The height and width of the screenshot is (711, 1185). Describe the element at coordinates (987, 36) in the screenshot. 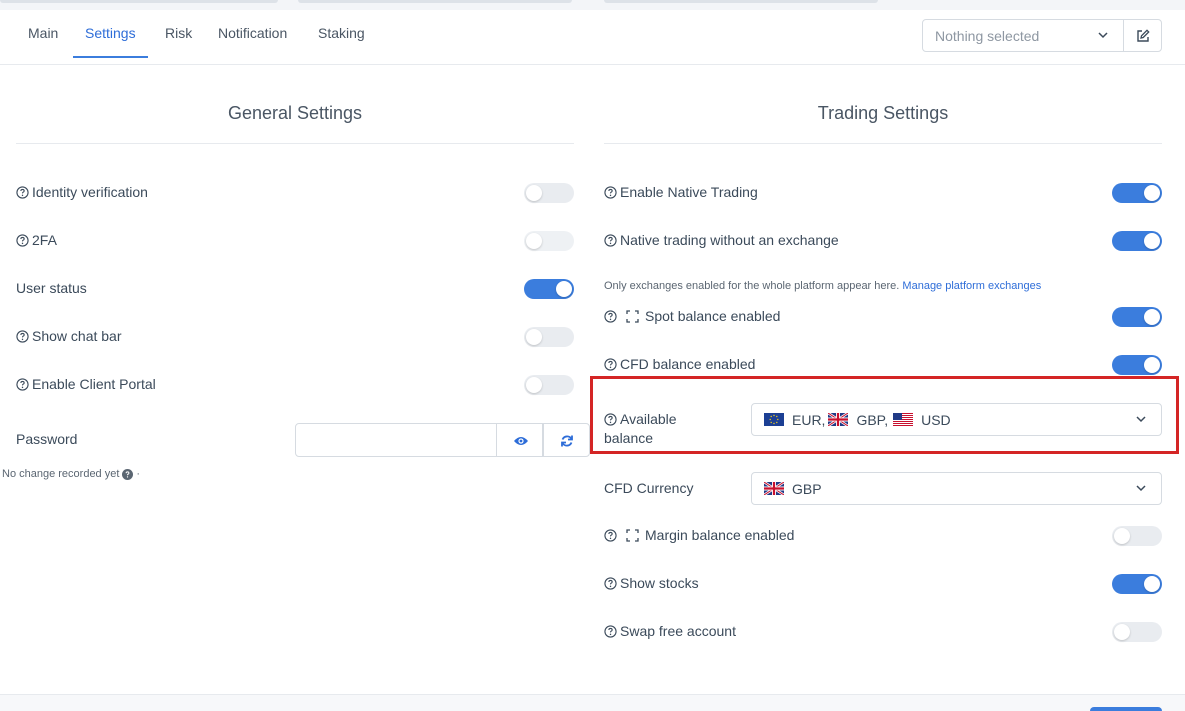

I see `group-select-placeholder: Nothing selected` at that location.